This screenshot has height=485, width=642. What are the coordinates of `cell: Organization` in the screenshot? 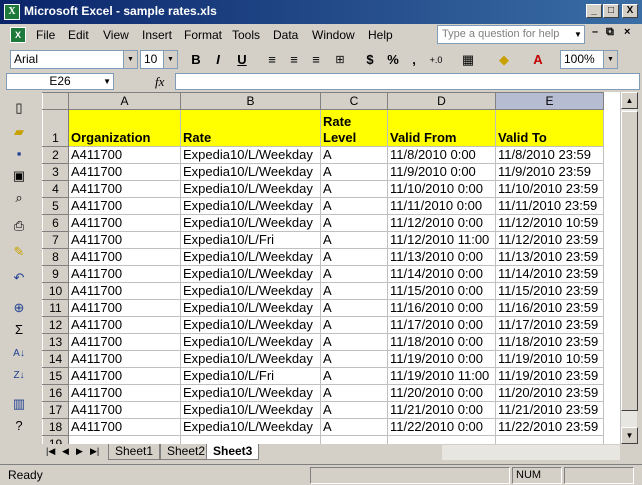 It's located at (124, 128).